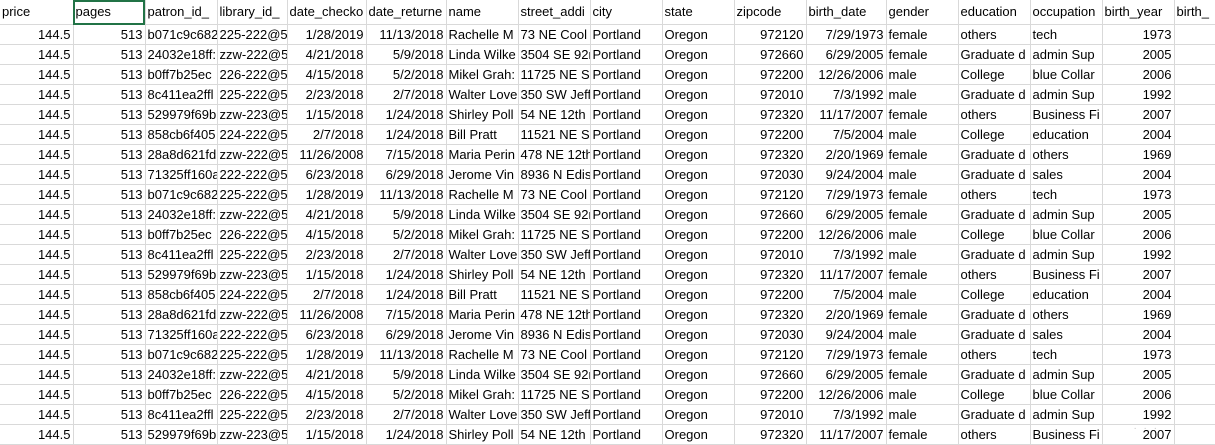 The image size is (1215, 445). I want to click on cell-street-address: 3504 SE 92n, so click(554, 54).